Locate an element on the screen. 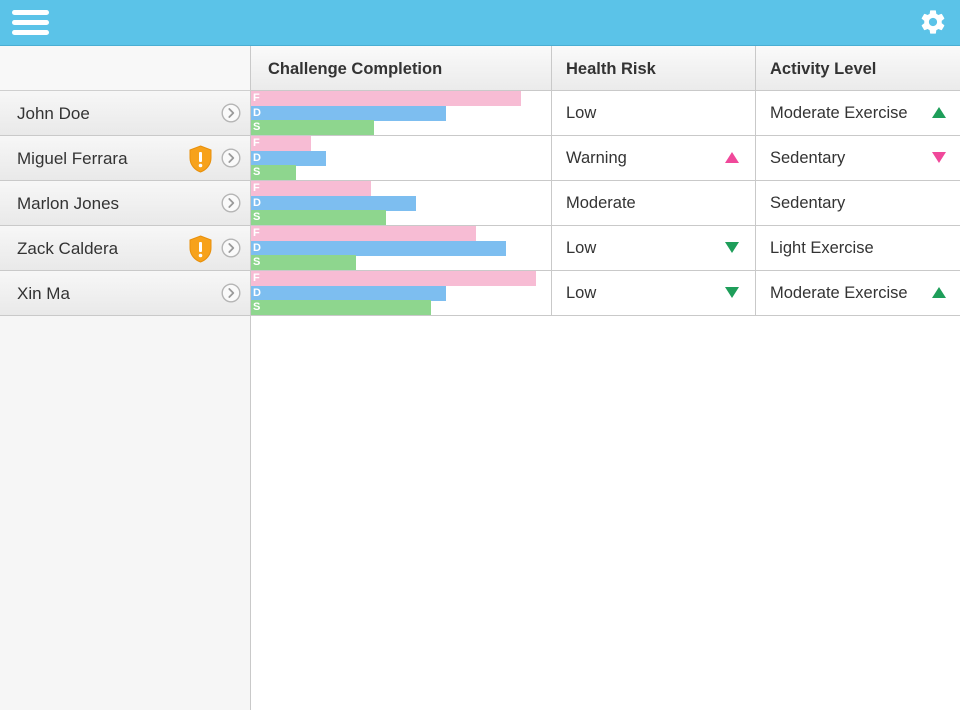 The width and height of the screenshot is (960, 710). health-risk-value: Moderate is located at coordinates (601, 203).